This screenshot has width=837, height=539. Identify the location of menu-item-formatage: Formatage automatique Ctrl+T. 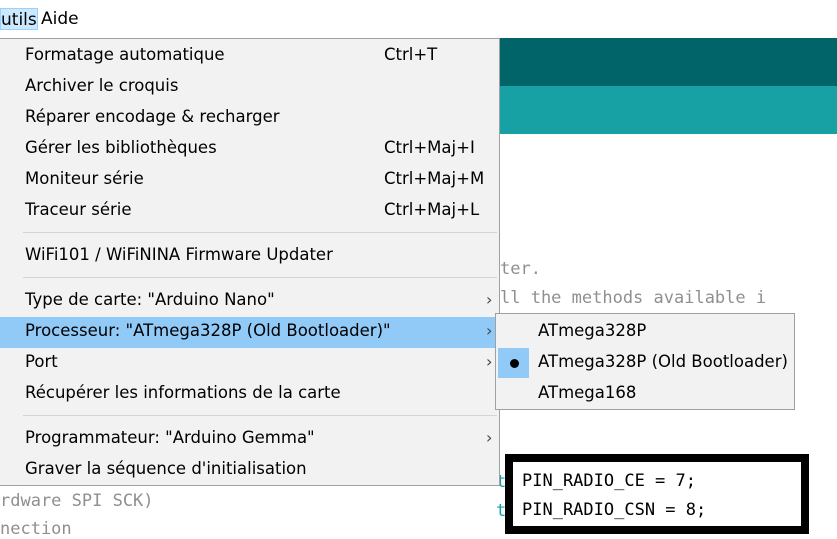
(249, 56).